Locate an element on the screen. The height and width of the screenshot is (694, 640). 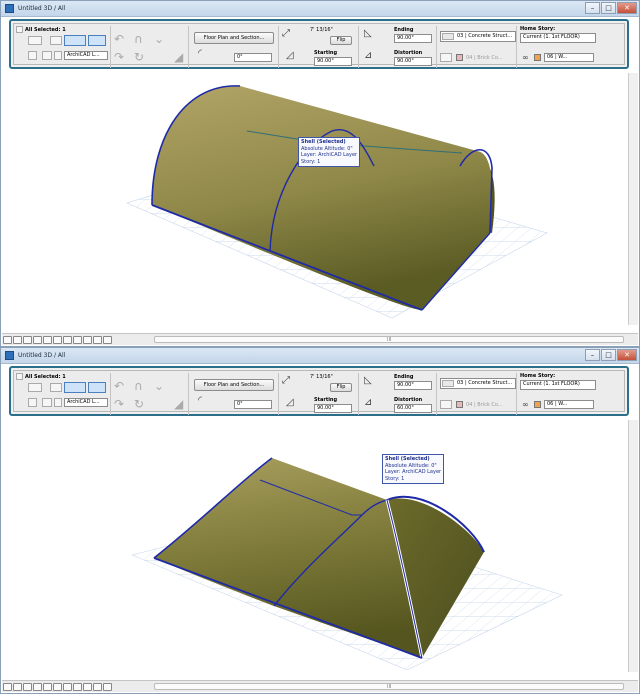
starting-label: Starting is located at coordinates (326, 53).